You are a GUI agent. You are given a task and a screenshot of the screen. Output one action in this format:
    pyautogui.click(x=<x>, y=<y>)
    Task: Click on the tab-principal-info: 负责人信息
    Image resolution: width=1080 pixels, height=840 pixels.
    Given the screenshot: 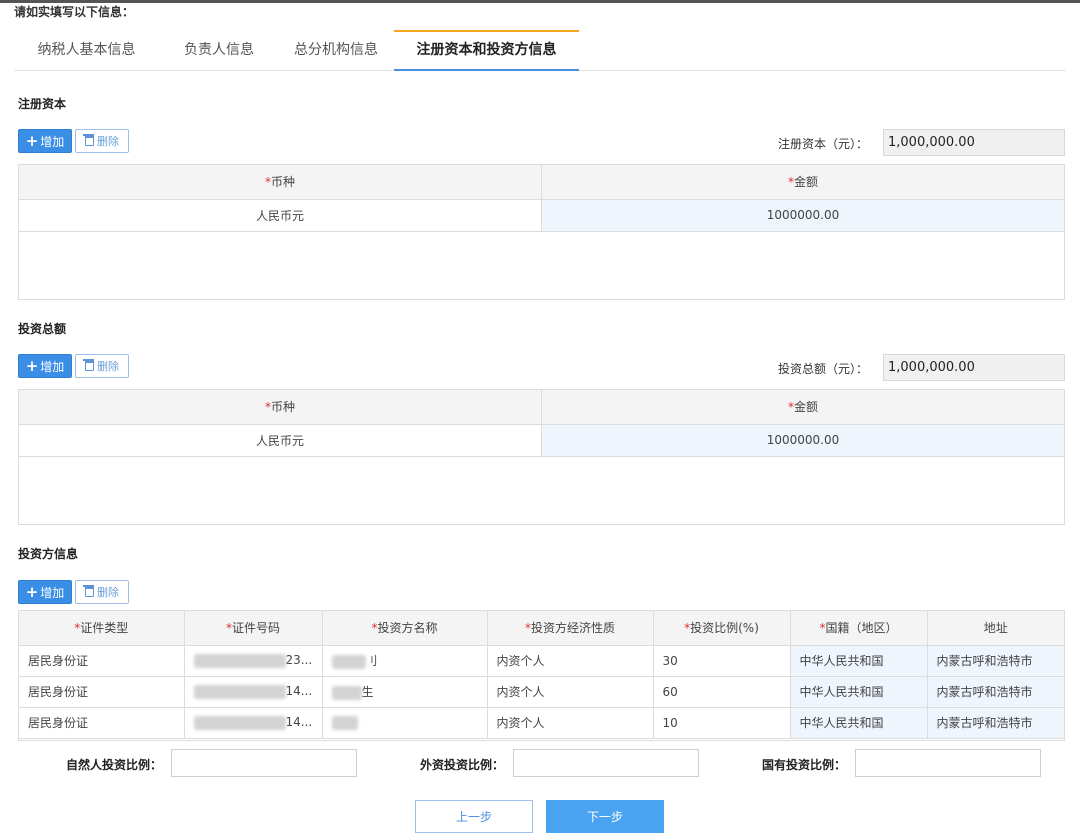 What is the action you would take?
    pyautogui.click(x=219, y=50)
    